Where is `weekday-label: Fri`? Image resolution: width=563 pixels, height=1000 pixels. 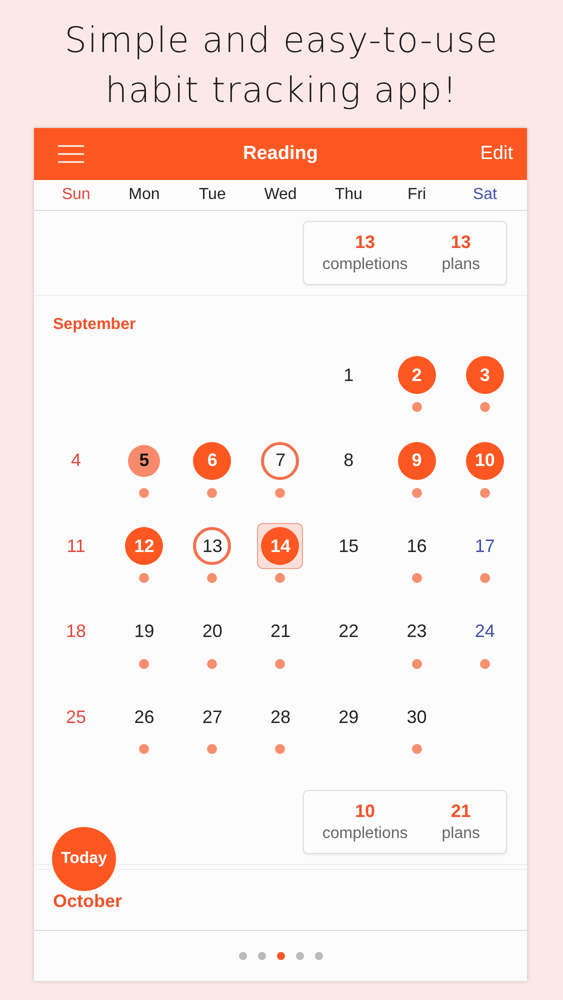 weekday-label: Fri is located at coordinates (416, 195).